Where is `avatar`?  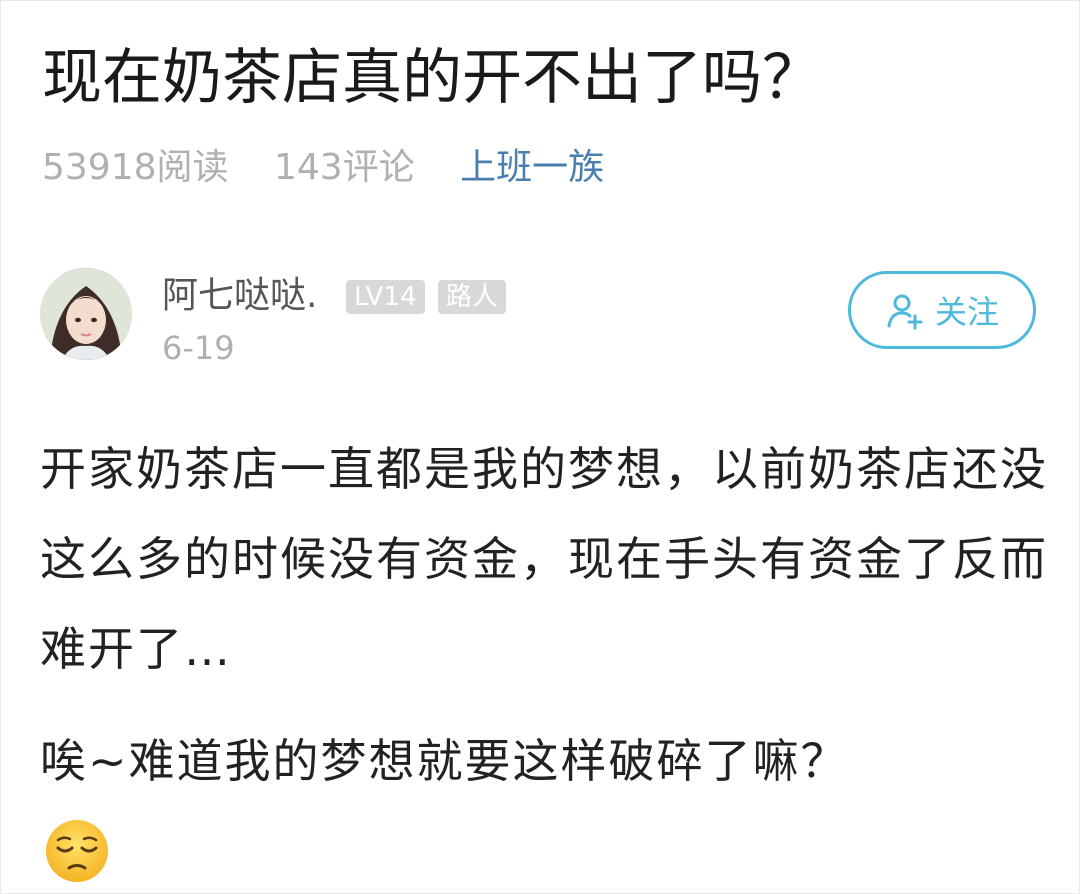
avatar is located at coordinates (86, 314).